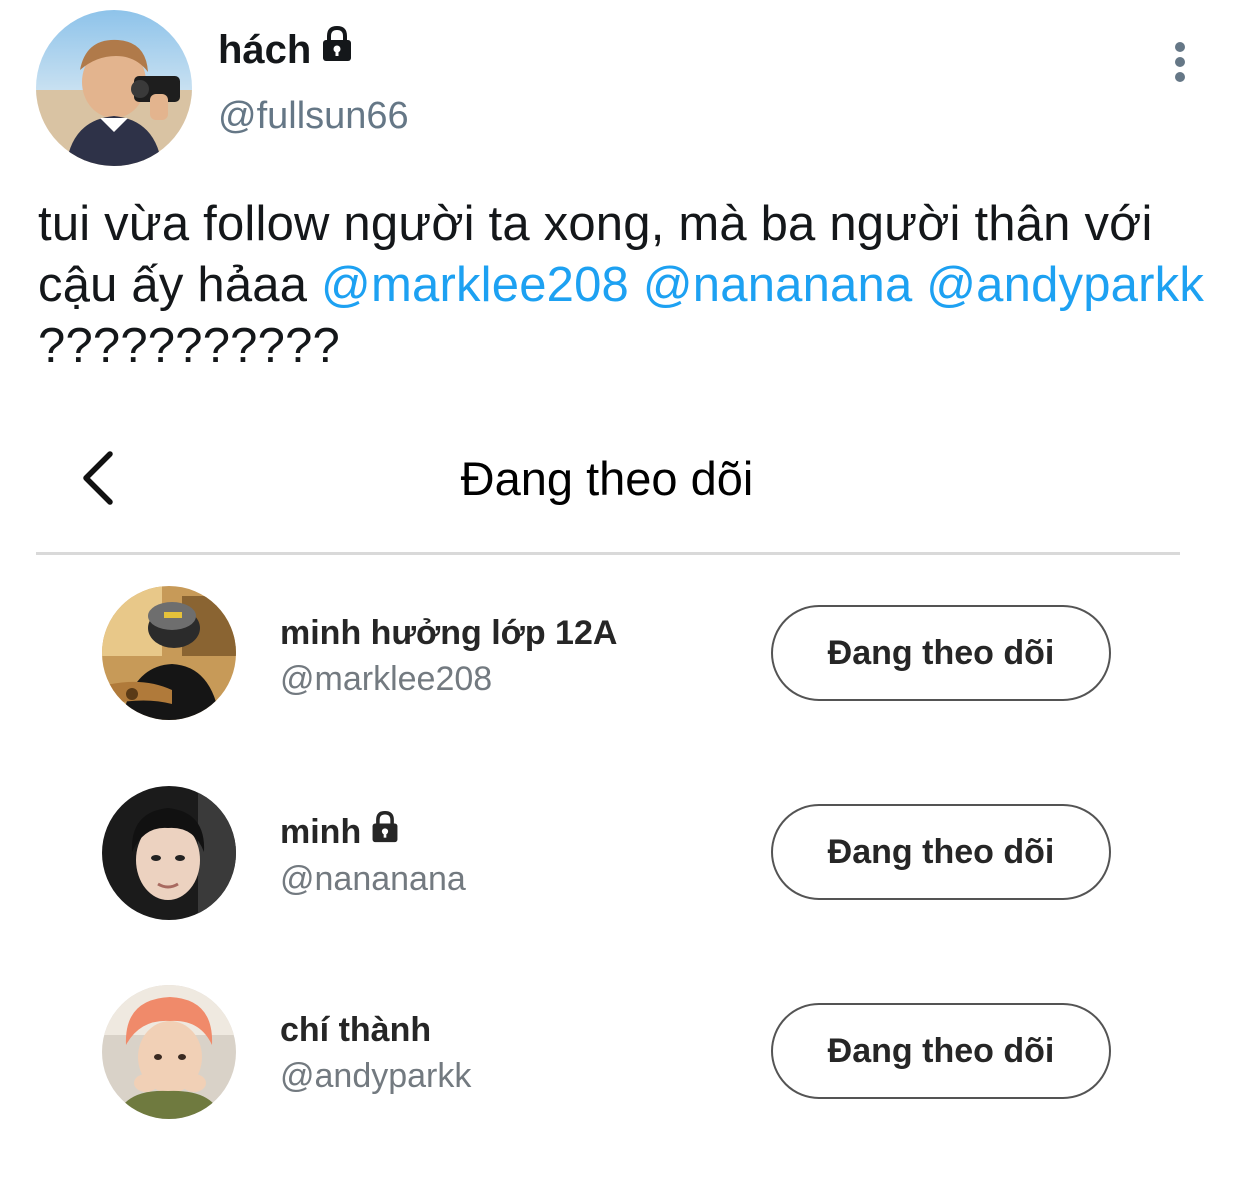  I want to click on back-button, so click(98, 478).